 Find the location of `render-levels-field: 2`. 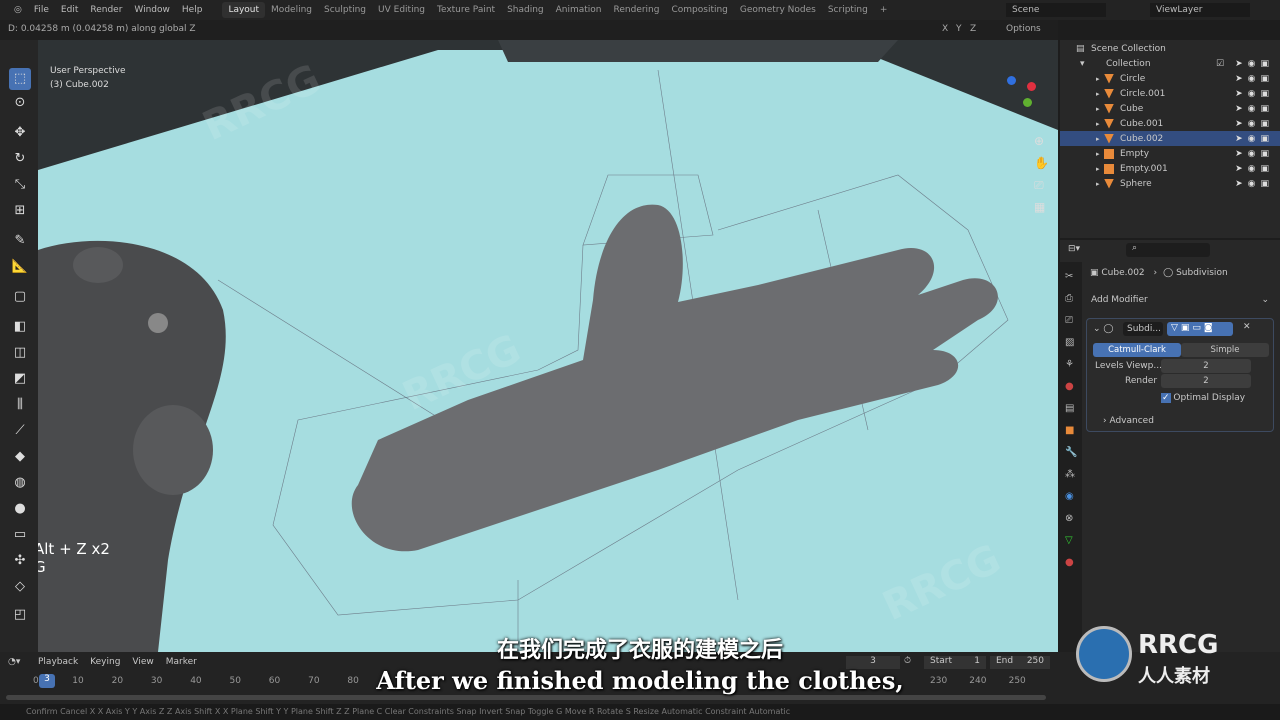

render-levels-field: 2 is located at coordinates (1206, 381).